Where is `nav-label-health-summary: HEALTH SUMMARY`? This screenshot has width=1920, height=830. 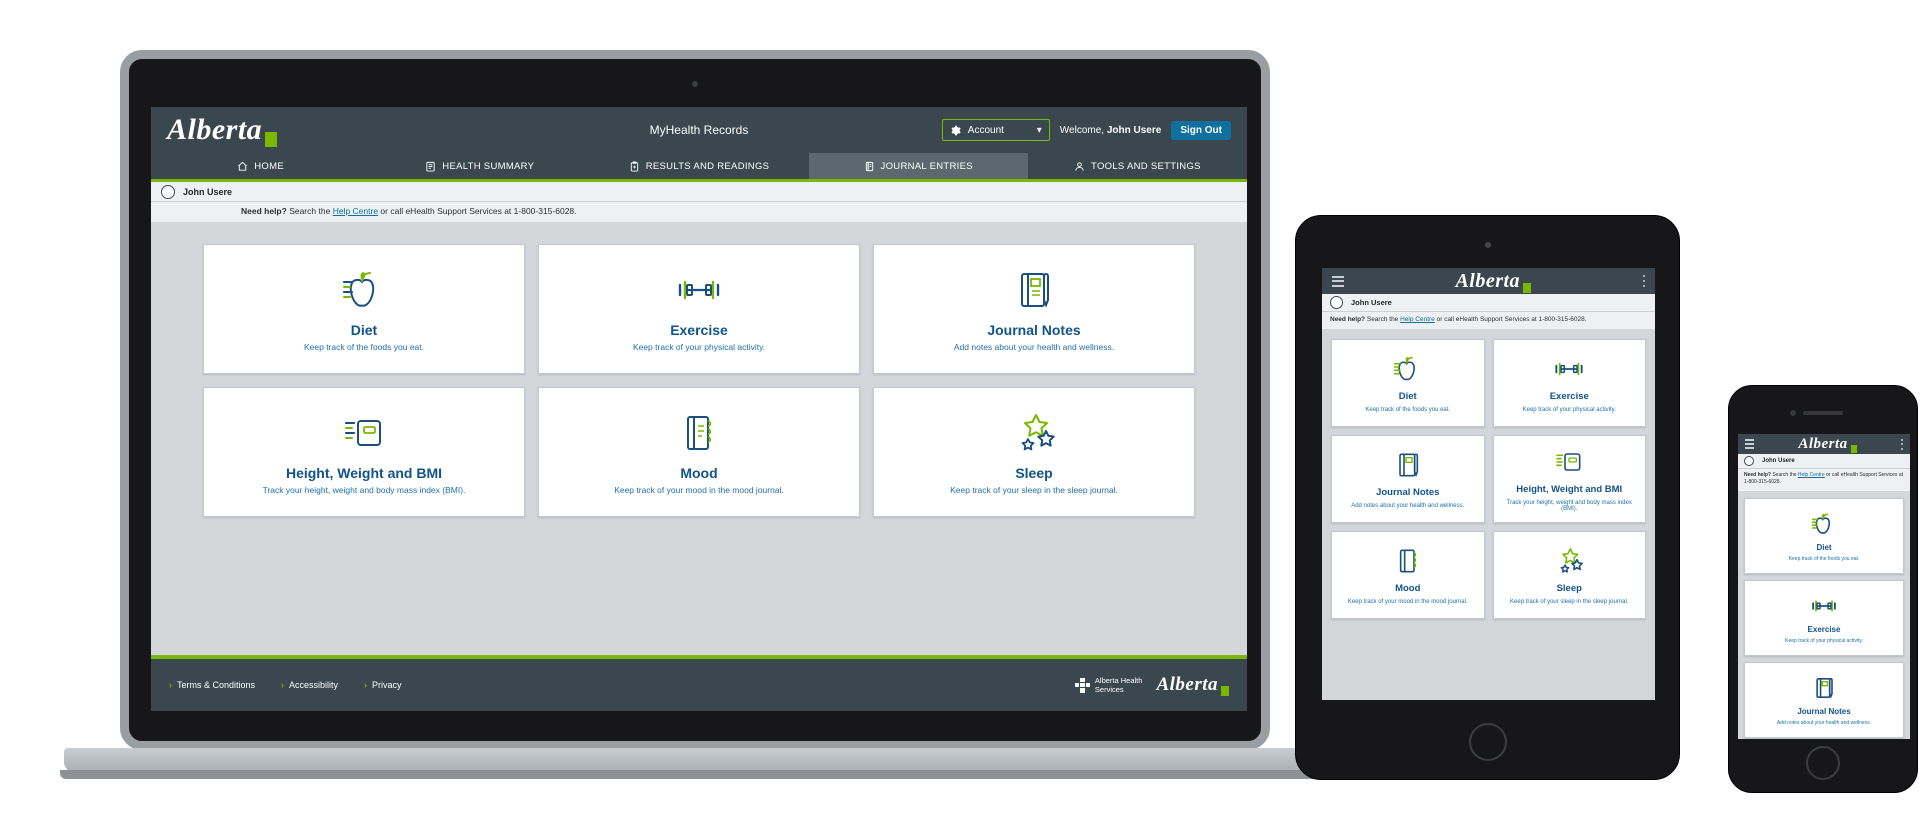 nav-label-health-summary: HEALTH SUMMARY is located at coordinates (488, 166).